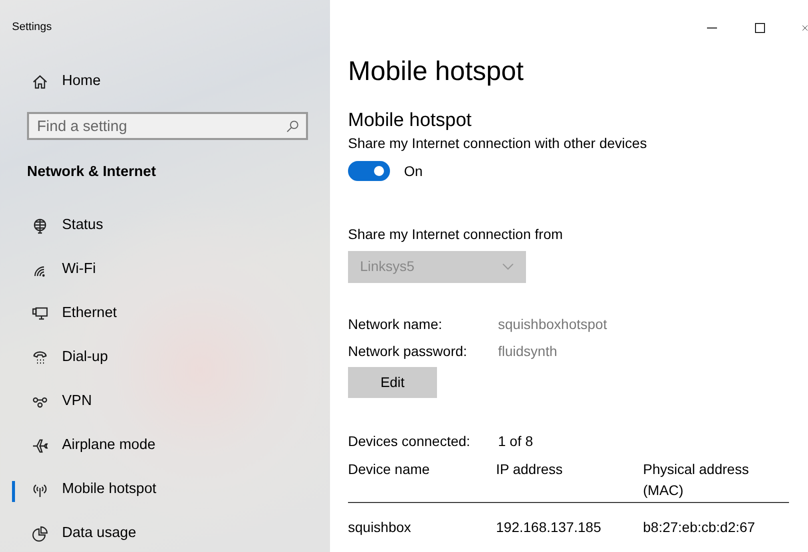  What do you see at coordinates (436, 71) in the screenshot?
I see `page-title: Mobile hotspot` at bounding box center [436, 71].